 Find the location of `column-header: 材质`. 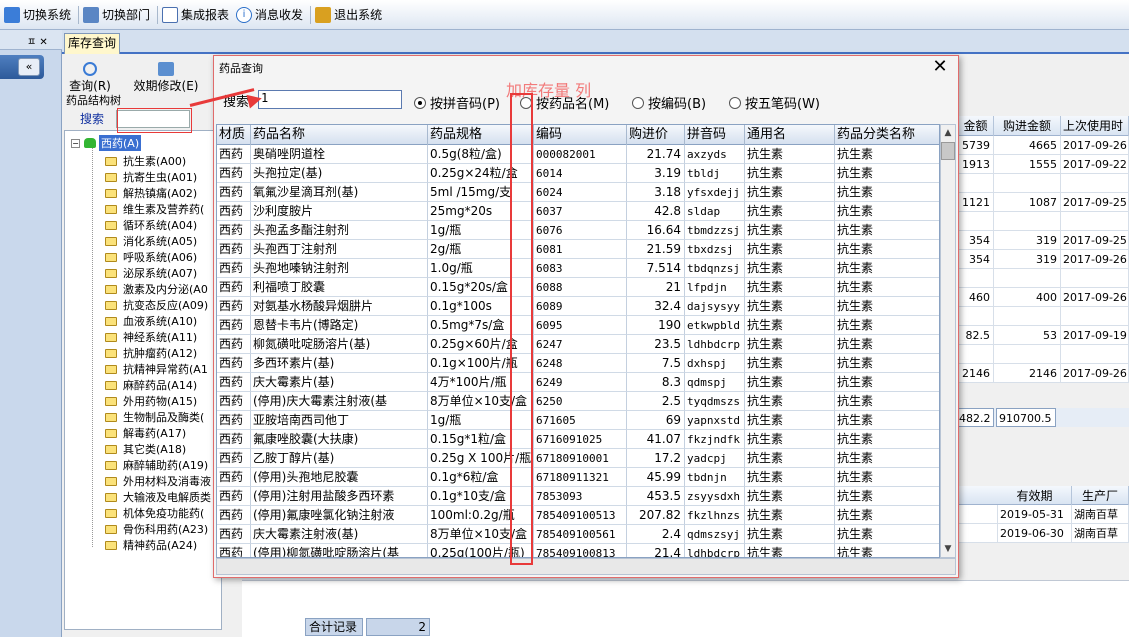

column-header: 材质 is located at coordinates (234, 135).